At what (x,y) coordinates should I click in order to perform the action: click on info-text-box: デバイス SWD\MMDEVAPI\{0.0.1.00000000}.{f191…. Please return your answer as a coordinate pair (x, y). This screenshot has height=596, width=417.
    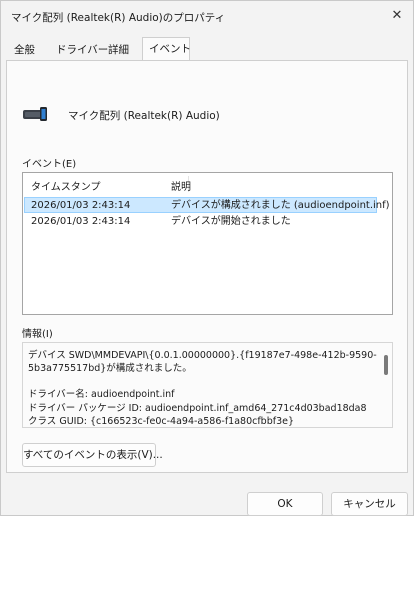
    Looking at the image, I should click on (207, 385).